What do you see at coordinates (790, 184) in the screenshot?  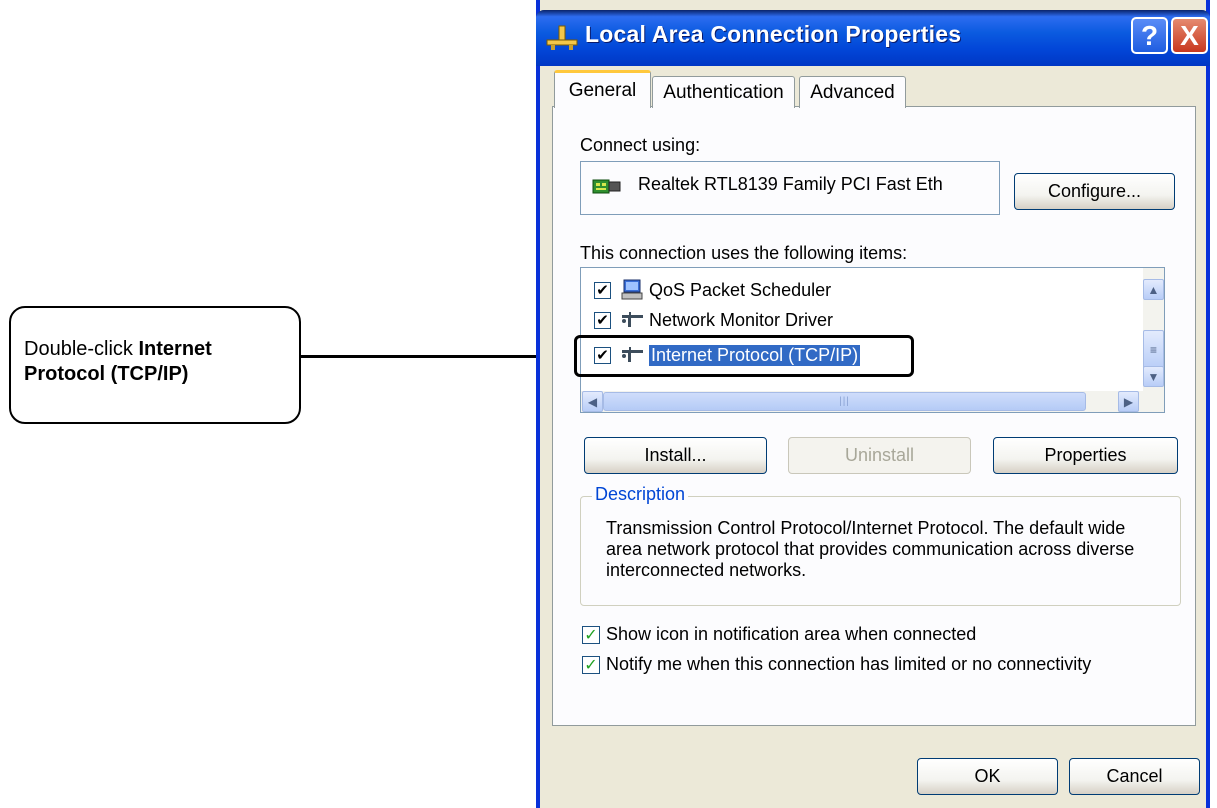 I see `adapter-name: Realtek RTL8139 Family PCI Fast Eth` at bounding box center [790, 184].